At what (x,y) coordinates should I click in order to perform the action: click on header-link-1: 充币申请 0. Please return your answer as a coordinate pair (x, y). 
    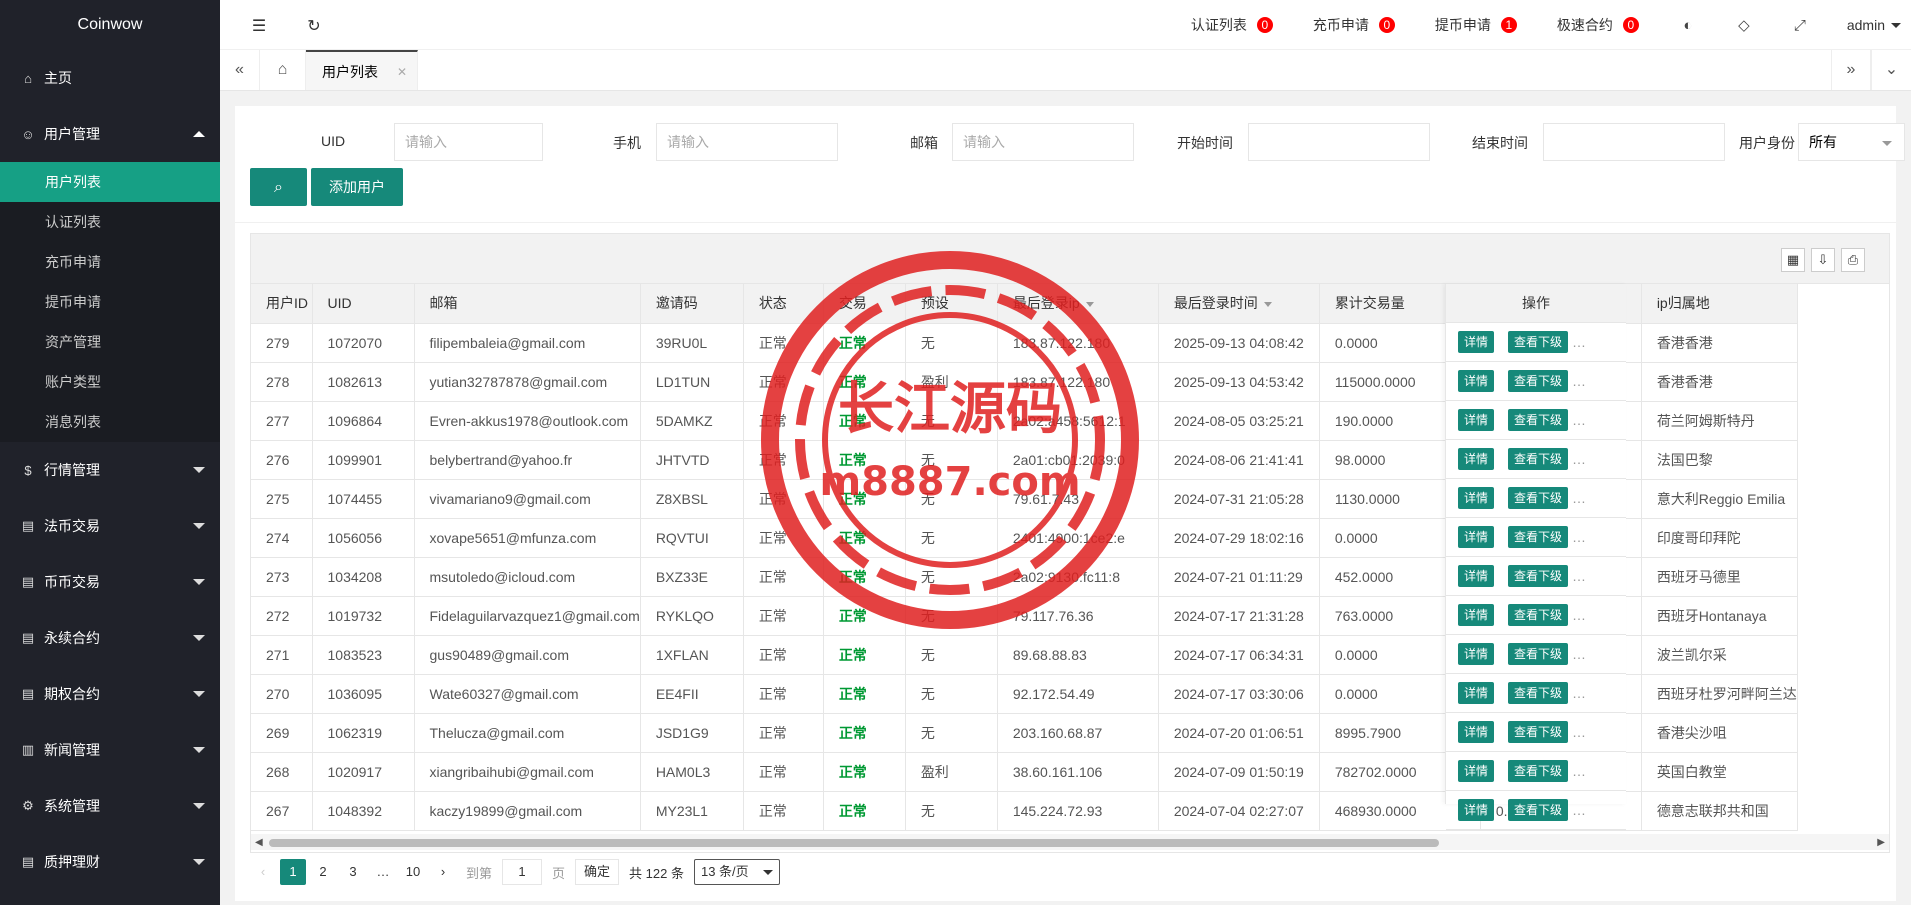
    Looking at the image, I should click on (1354, 25).